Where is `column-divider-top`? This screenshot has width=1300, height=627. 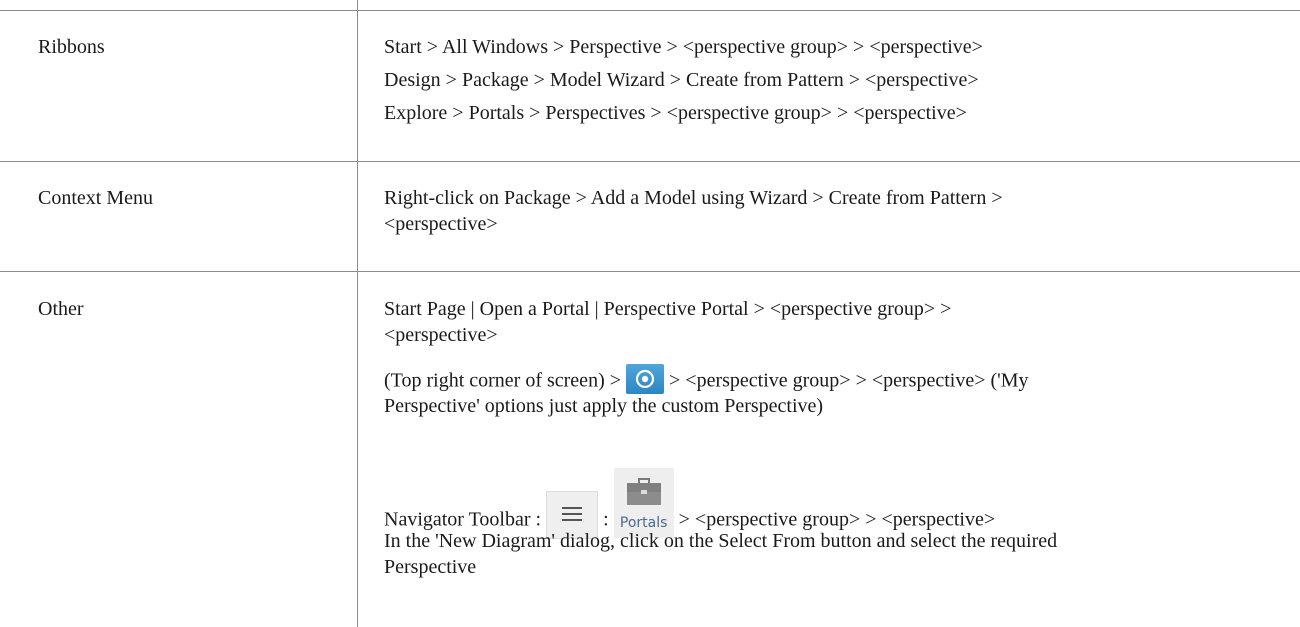
column-divider-top is located at coordinates (357, 5).